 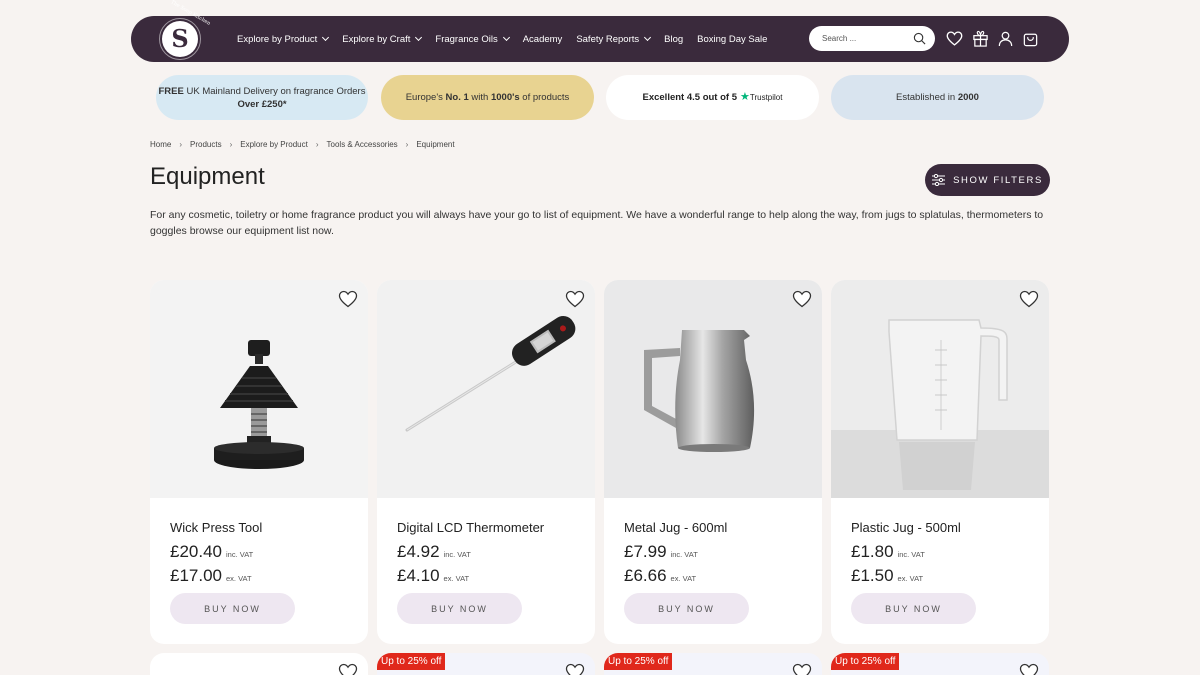 I want to click on established-banner: Established in 2000, so click(x=937, y=97).